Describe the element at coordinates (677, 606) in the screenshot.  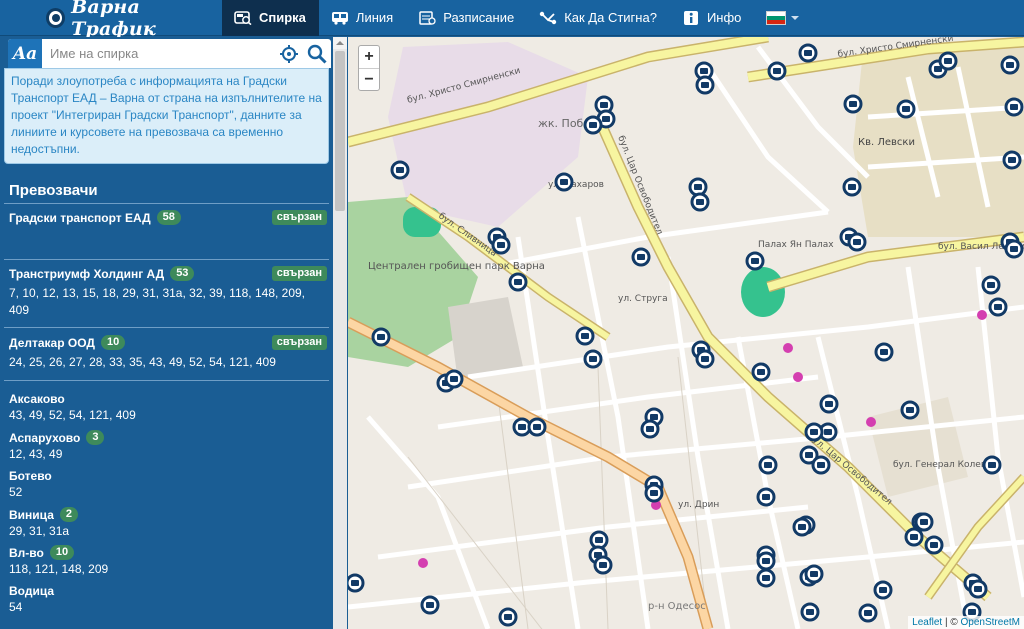
I see `map-label-odesos: р-н Одесос` at that location.